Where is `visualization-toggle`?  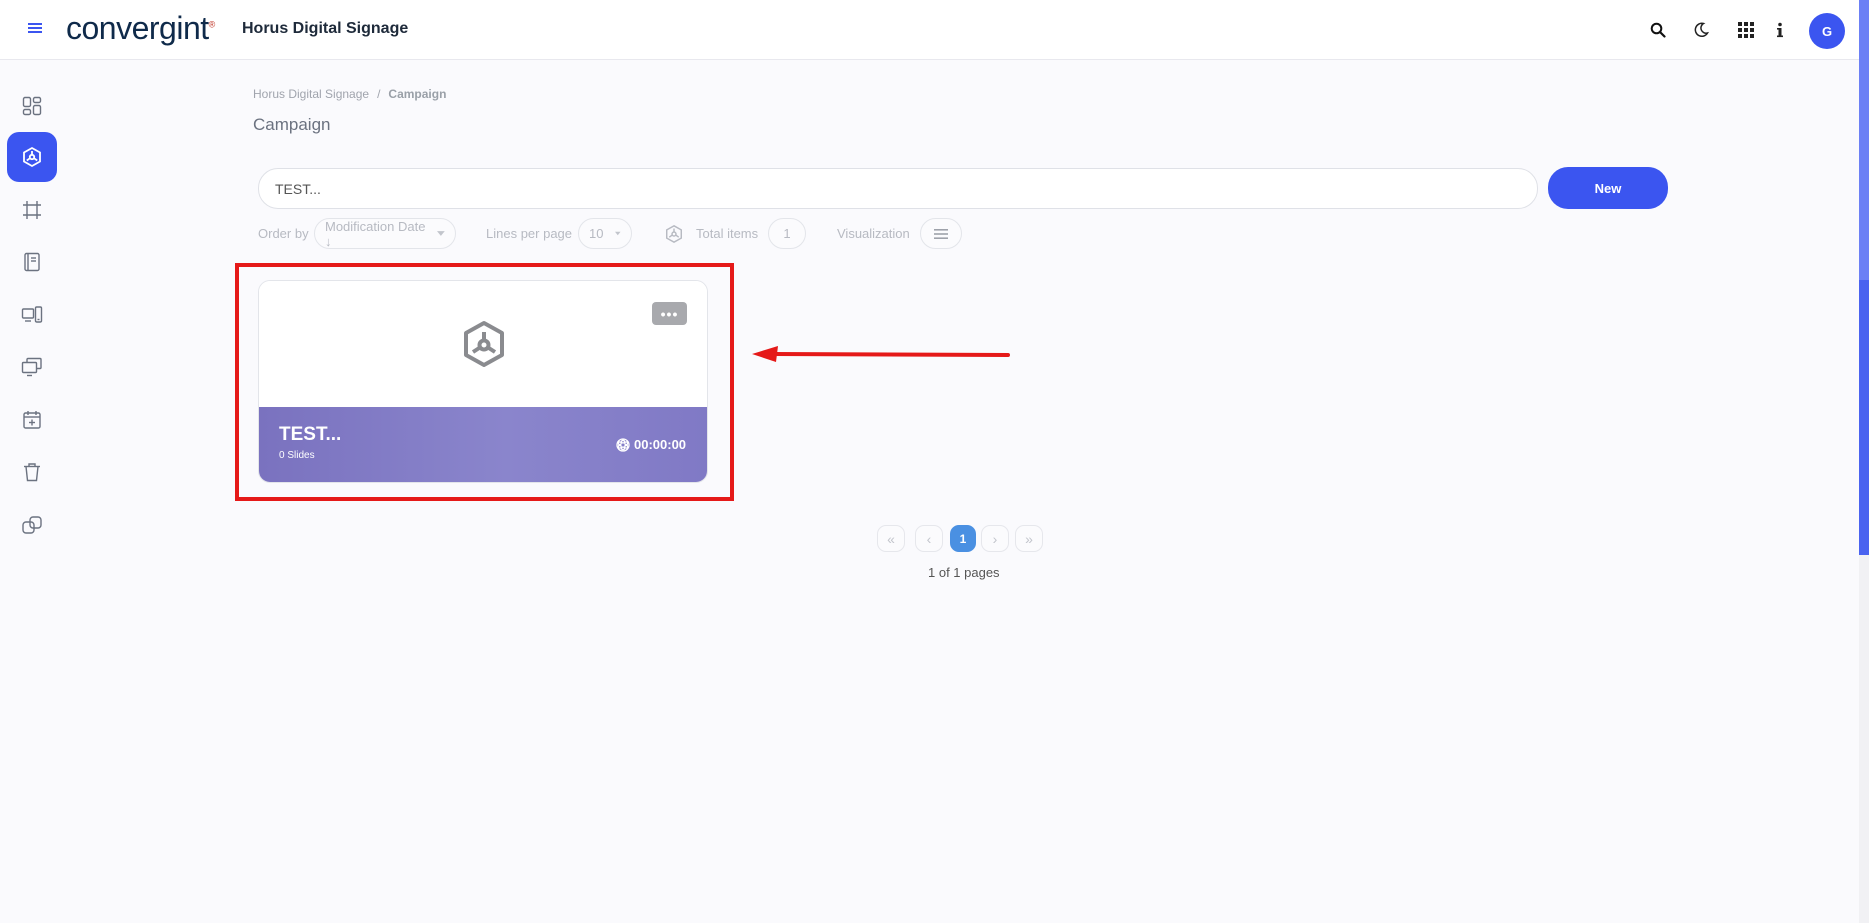 visualization-toggle is located at coordinates (941, 233).